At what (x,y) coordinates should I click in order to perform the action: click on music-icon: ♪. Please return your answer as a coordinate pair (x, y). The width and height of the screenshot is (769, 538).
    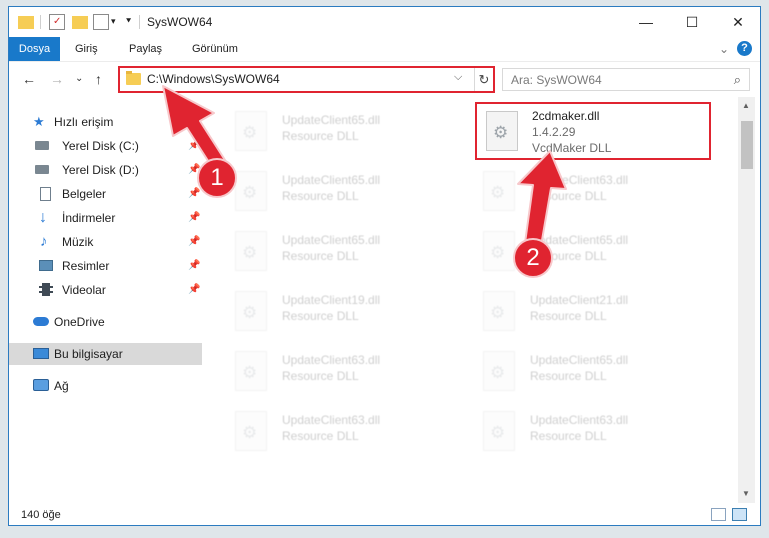
    Looking at the image, I should click on (44, 241).